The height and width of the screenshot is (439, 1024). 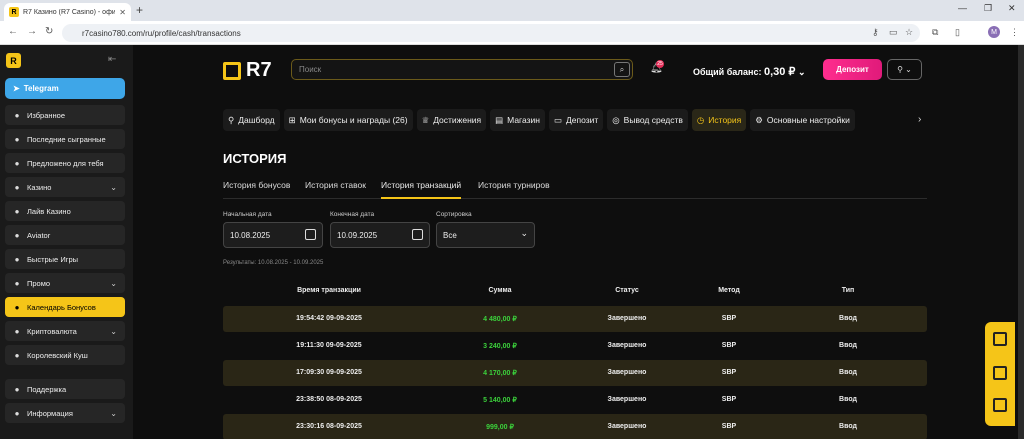 I want to click on sidebar-item: ● Криптовалюта ⌄, so click(x=65, y=331).